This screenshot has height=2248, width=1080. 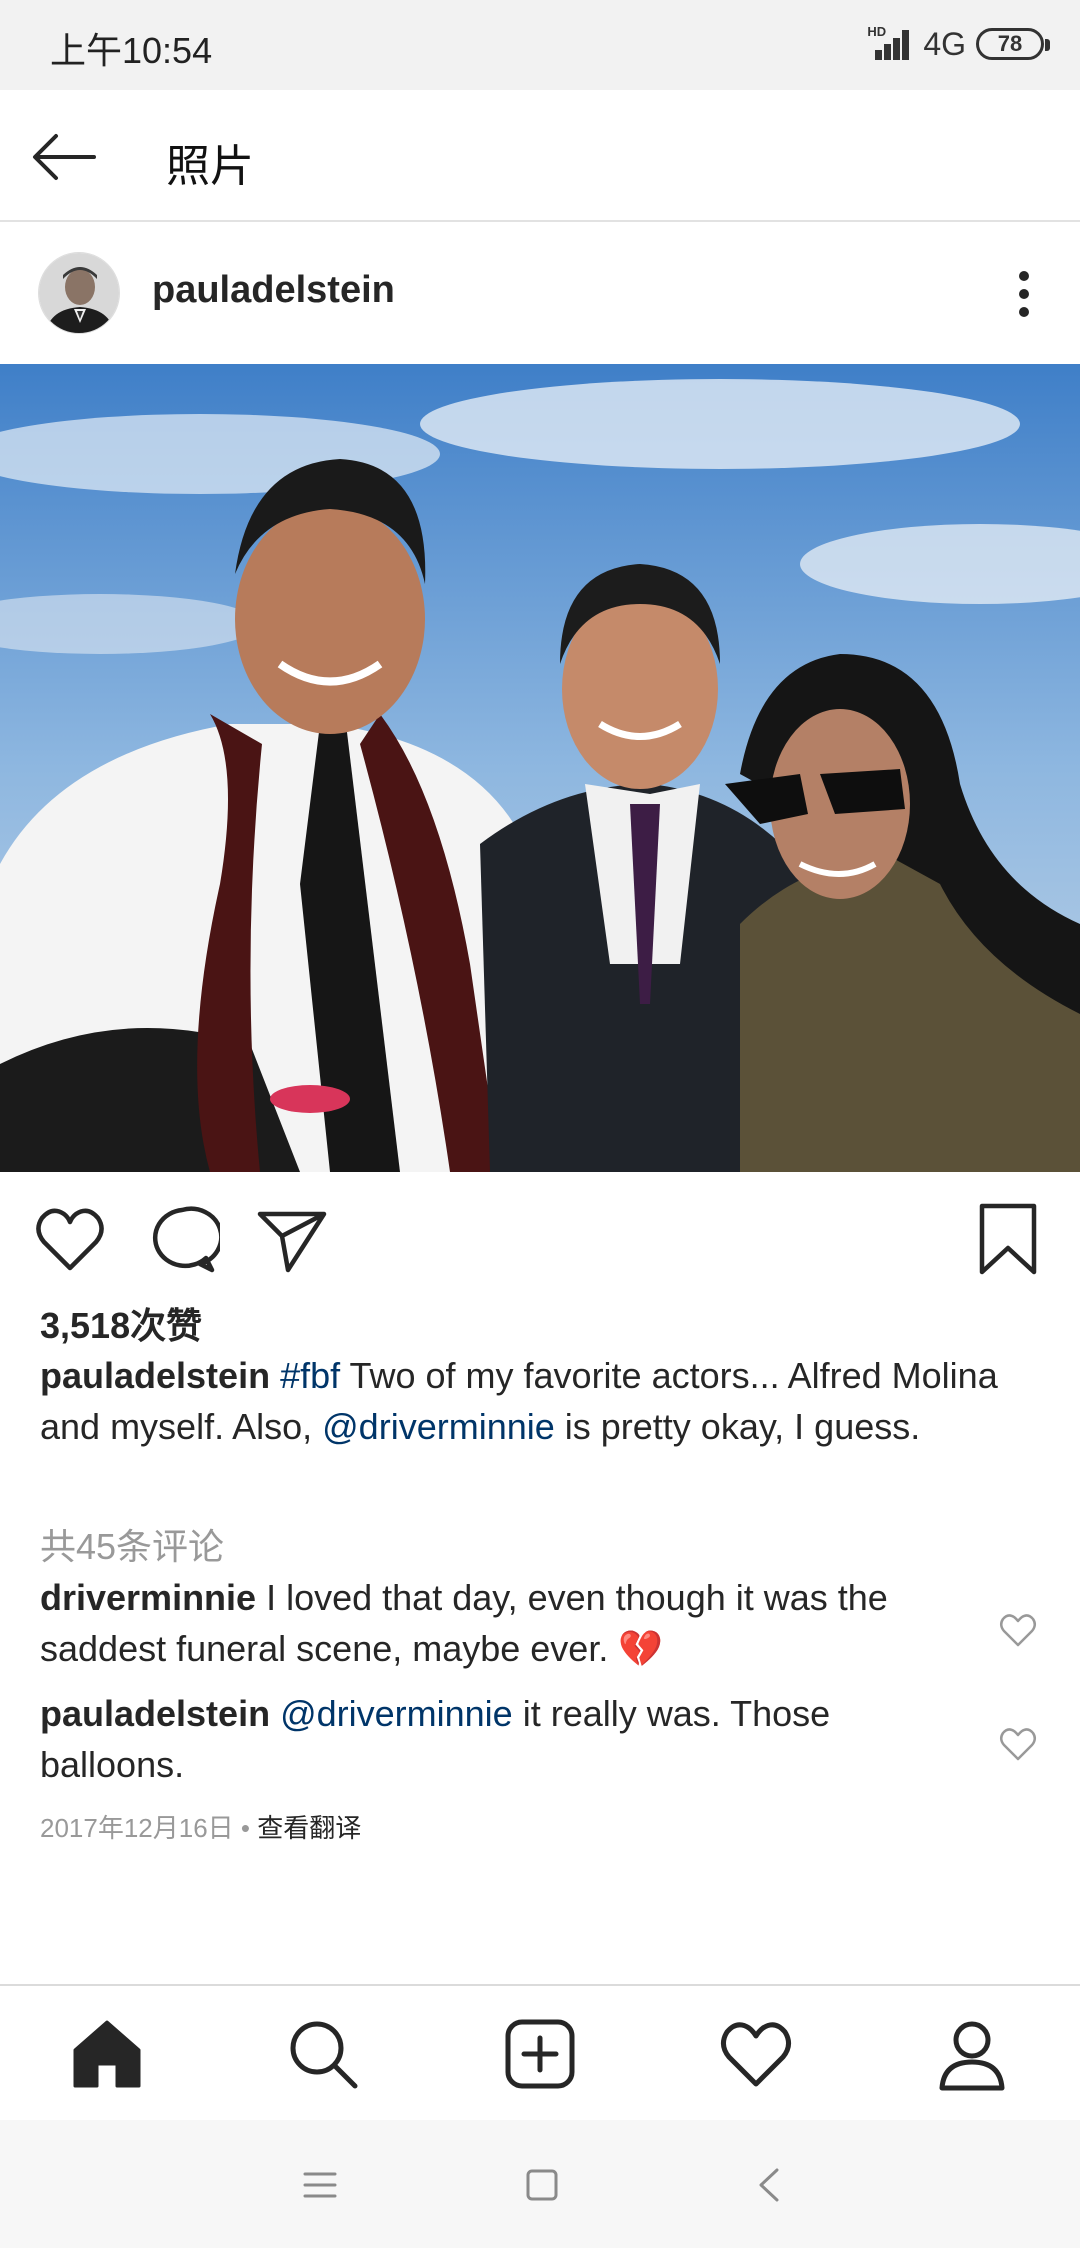 I want to click on home-square-icon, so click(x=542, y=2185).